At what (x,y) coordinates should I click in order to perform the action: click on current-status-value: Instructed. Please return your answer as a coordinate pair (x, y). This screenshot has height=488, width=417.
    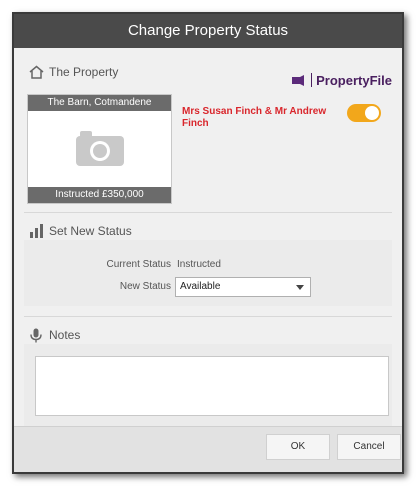
    Looking at the image, I should click on (199, 264).